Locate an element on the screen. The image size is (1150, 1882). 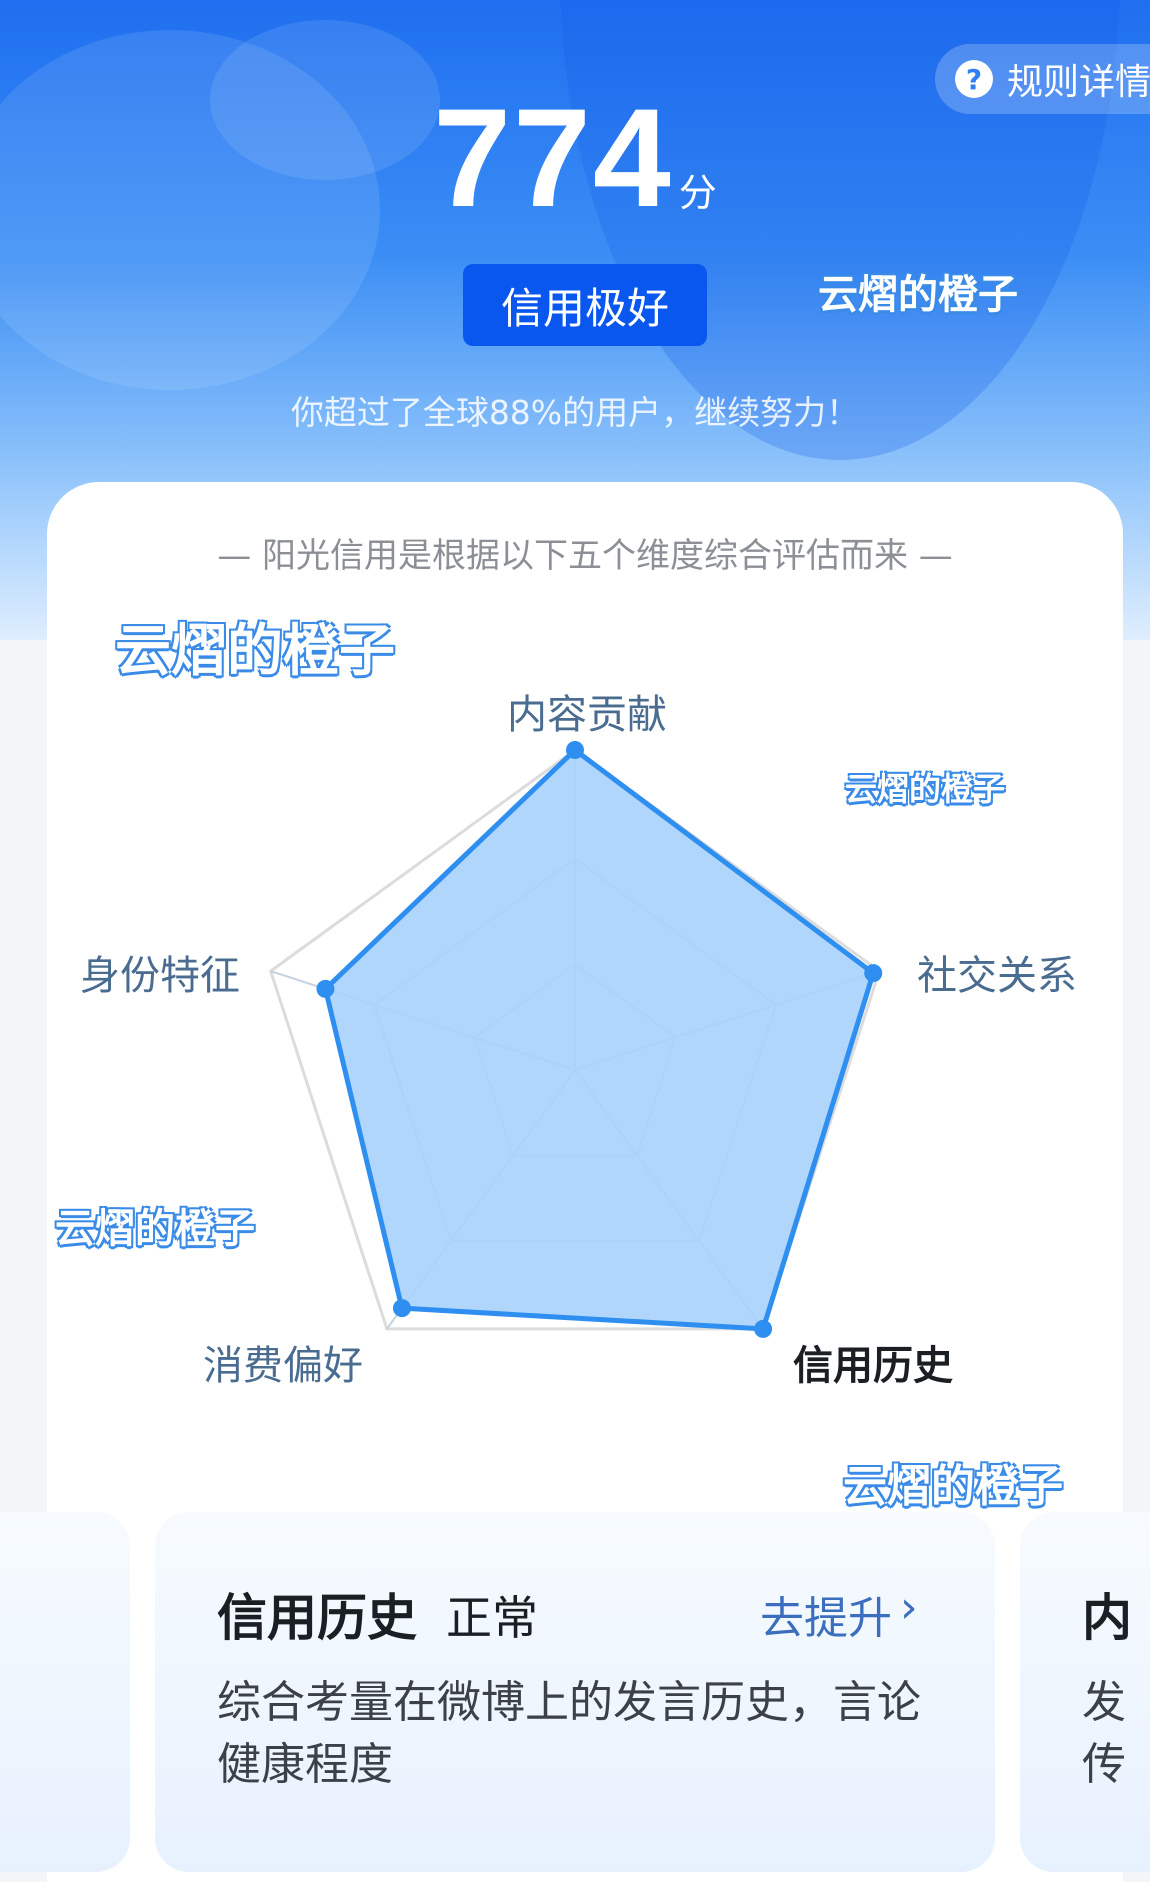
dimensions-caption: — 阳光信用是根据以下五个维度综合评估而来 — is located at coordinates (585, 556).